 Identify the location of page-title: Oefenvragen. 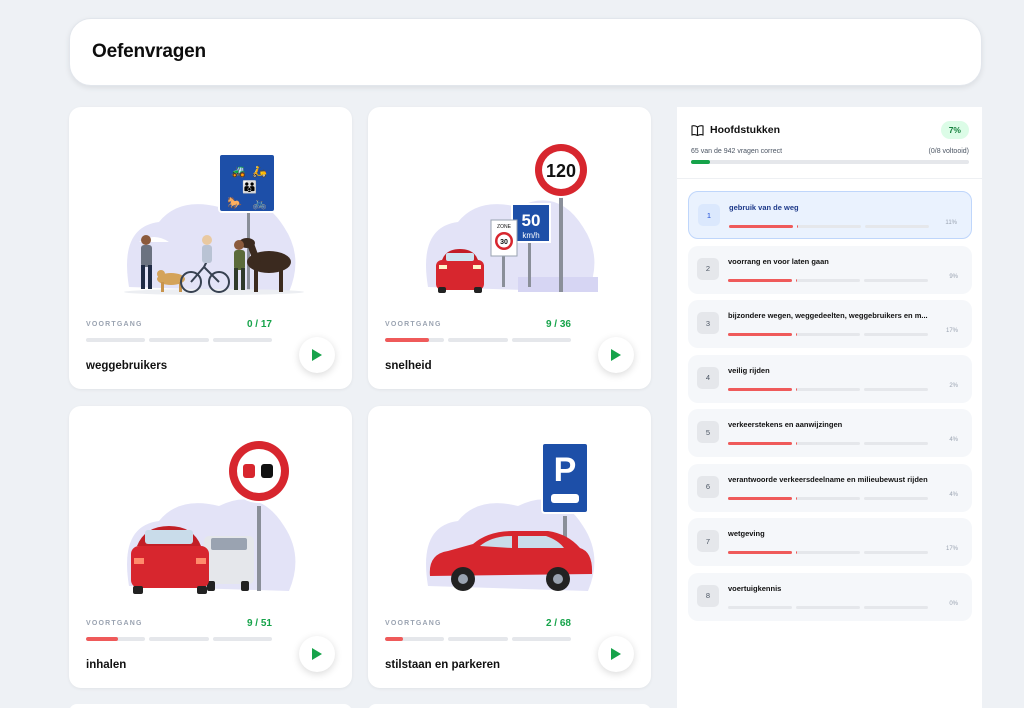
(149, 51).